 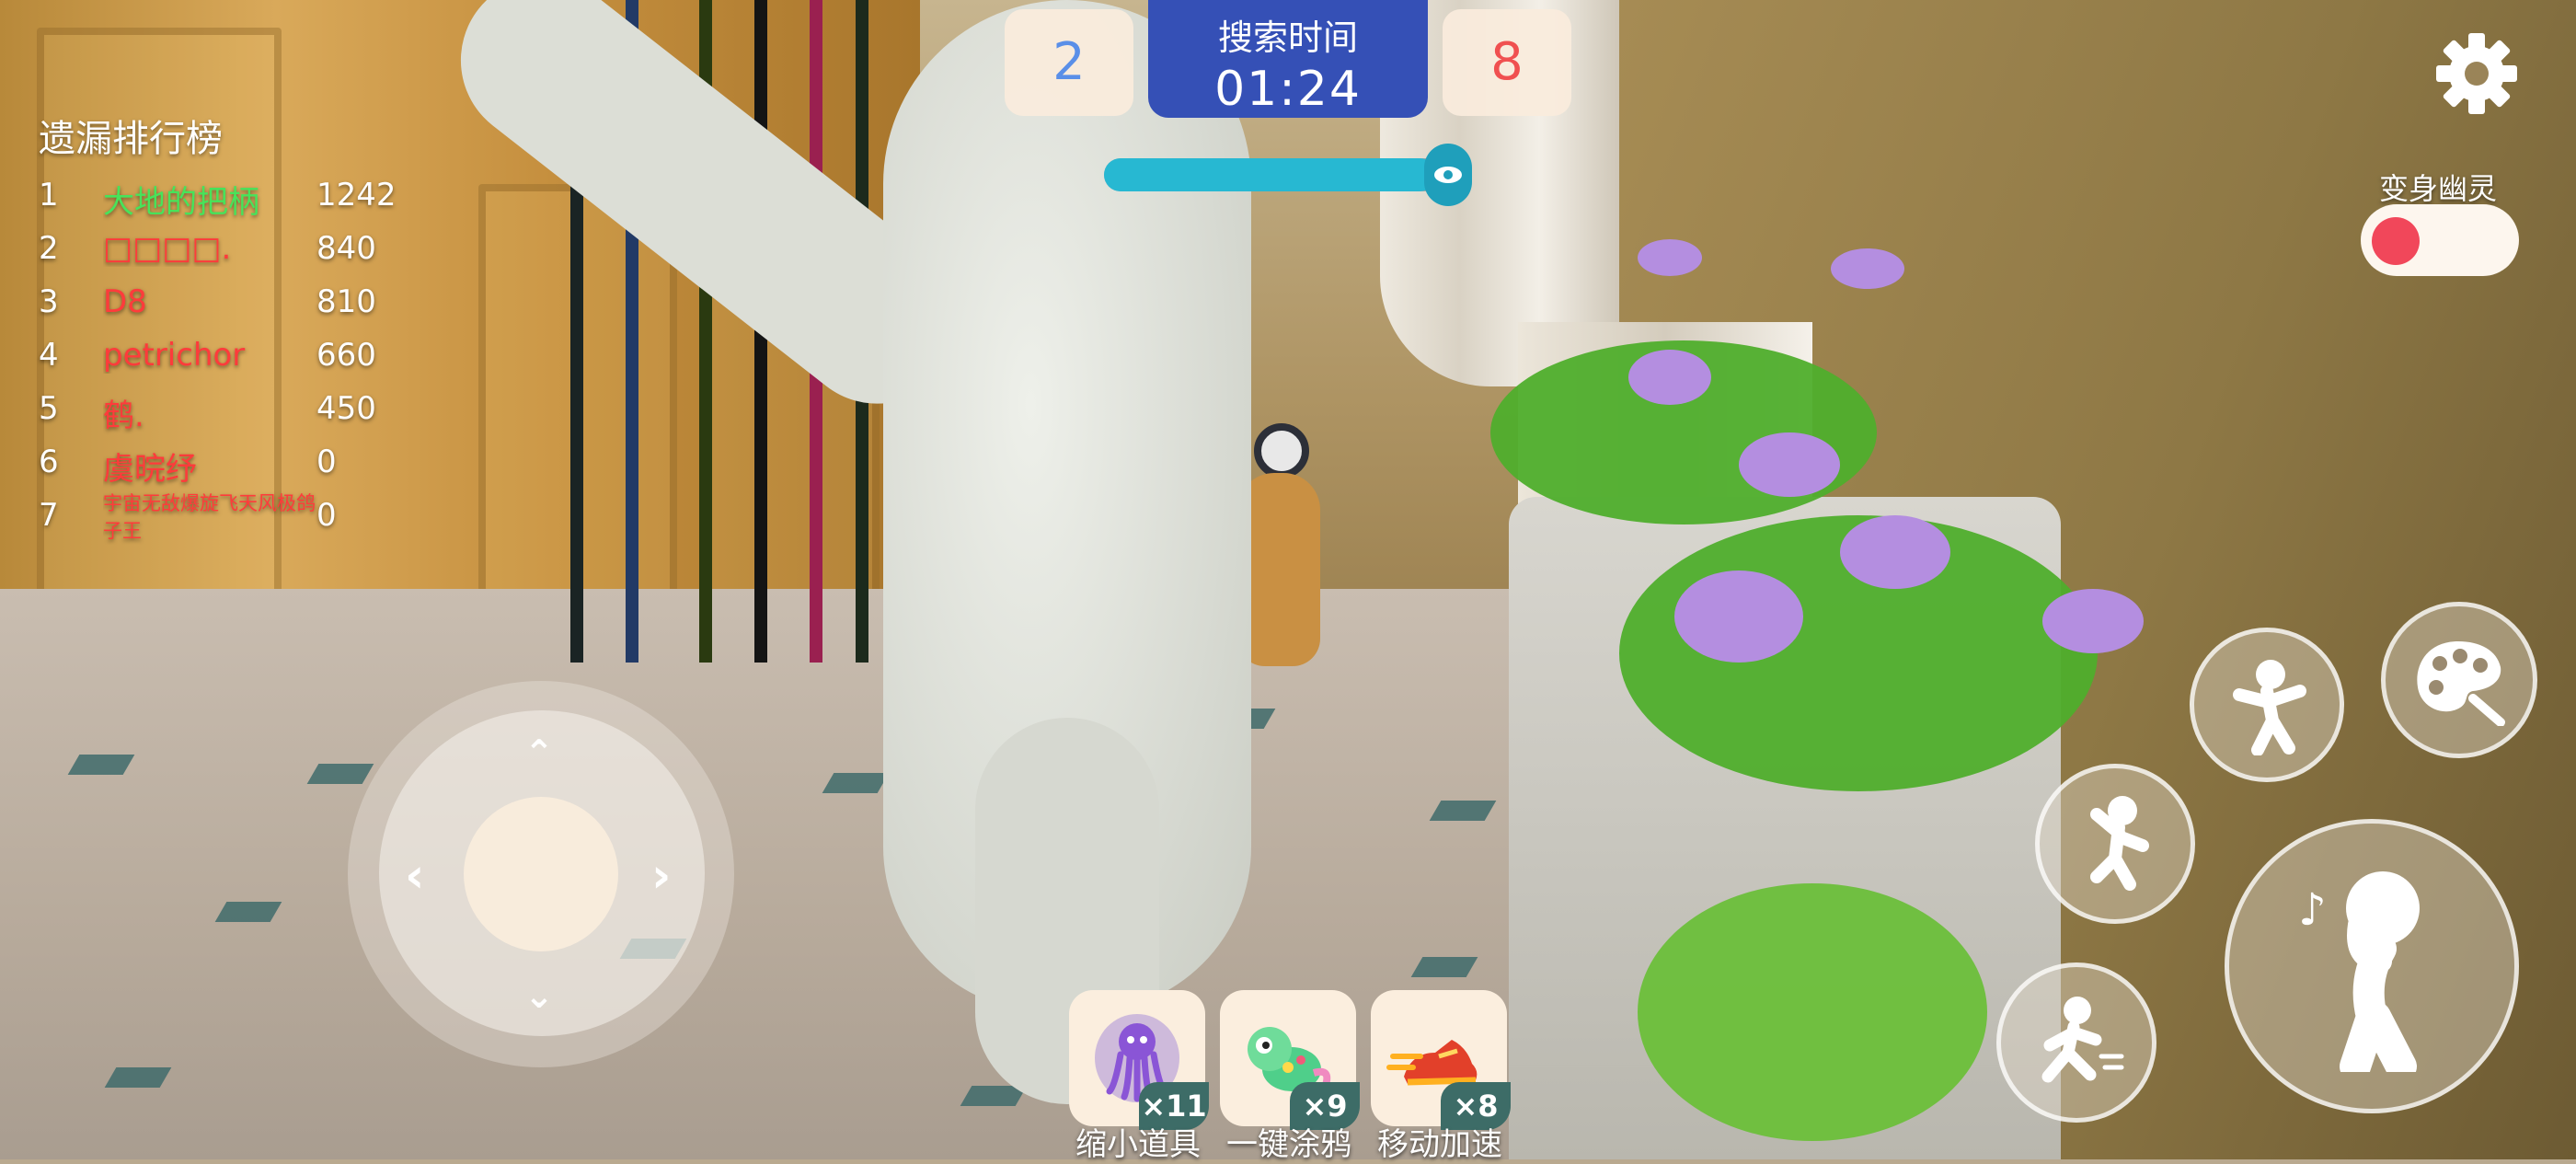 What do you see at coordinates (49, 462) in the screenshot?
I see `leaderboard-rank: 6` at bounding box center [49, 462].